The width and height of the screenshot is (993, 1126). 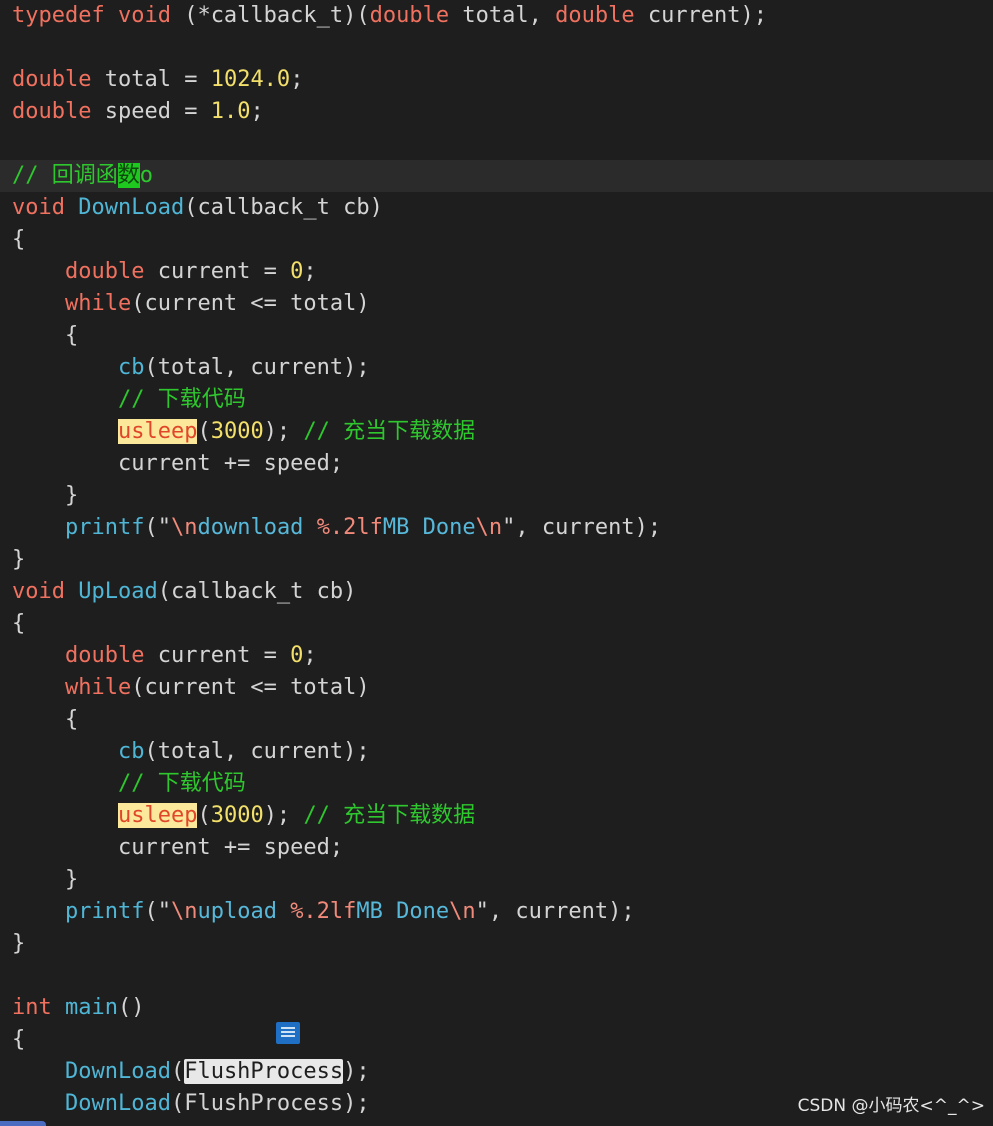 What do you see at coordinates (250, 79) in the screenshot?
I see `code-token: 1024.0` at bounding box center [250, 79].